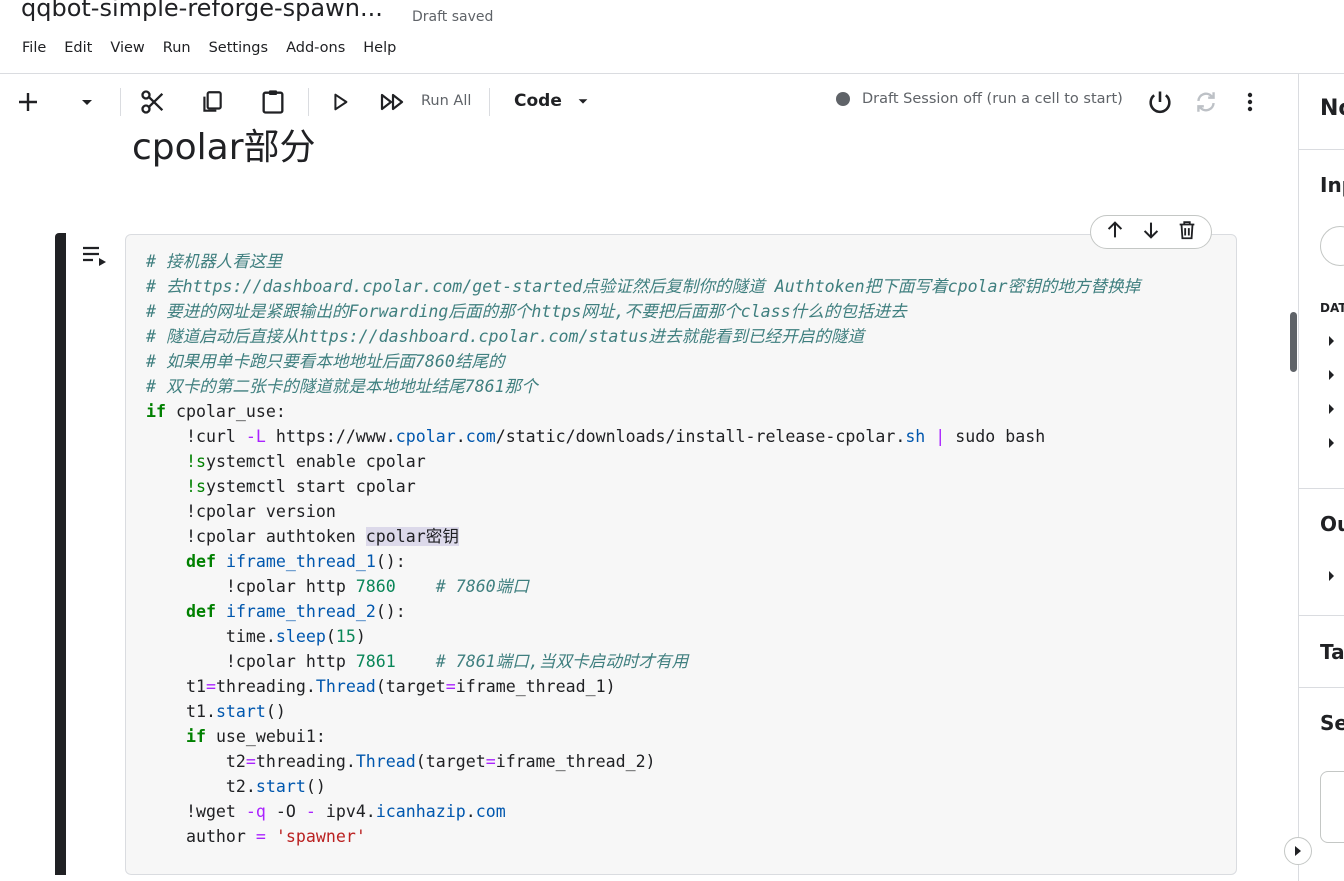 This screenshot has height=881, width=1344. I want to click on add-input-button, so click(1332, 246).